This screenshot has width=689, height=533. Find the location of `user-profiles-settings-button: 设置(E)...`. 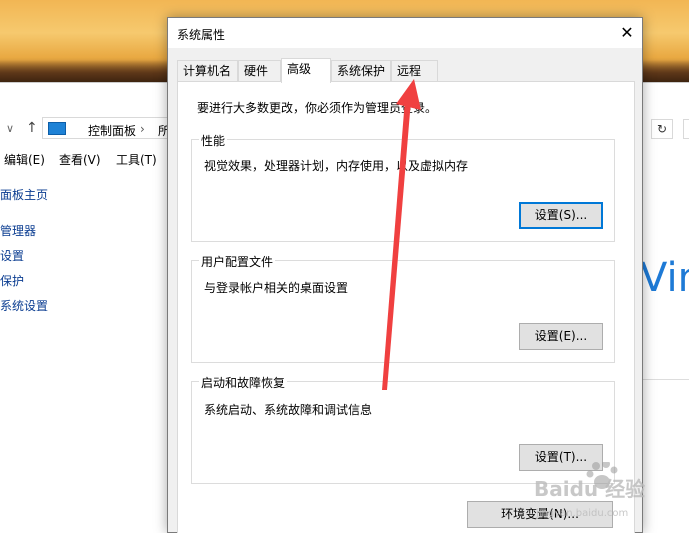

user-profiles-settings-button: 设置(E)... is located at coordinates (561, 336).